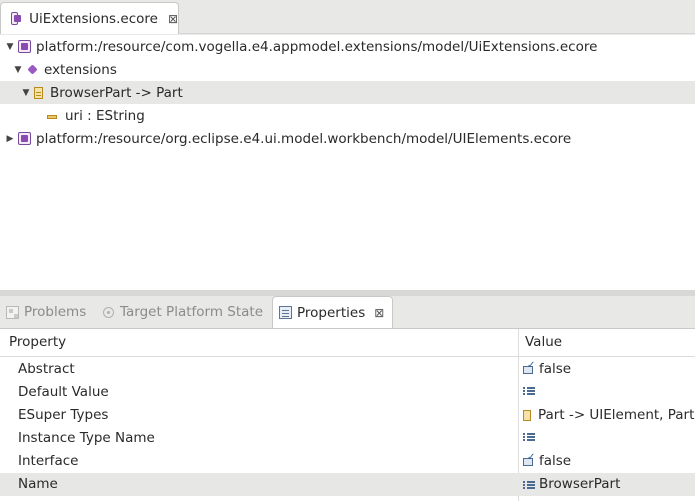 Image resolution: width=695 pixels, height=501 pixels. Describe the element at coordinates (347, 438) in the screenshot. I see `property-row-instance-type-name: Instance Type Name` at that location.